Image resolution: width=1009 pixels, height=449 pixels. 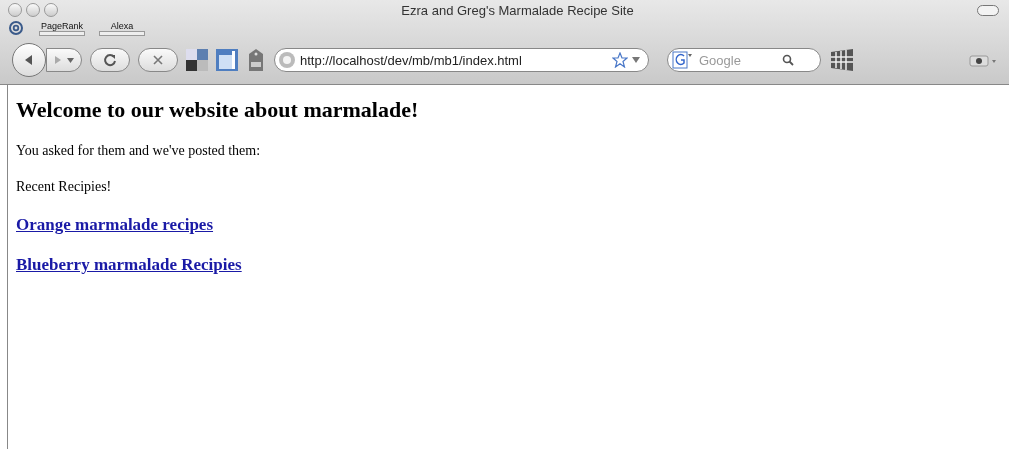 I want to click on minimize-window-button, so click(x=33, y=10).